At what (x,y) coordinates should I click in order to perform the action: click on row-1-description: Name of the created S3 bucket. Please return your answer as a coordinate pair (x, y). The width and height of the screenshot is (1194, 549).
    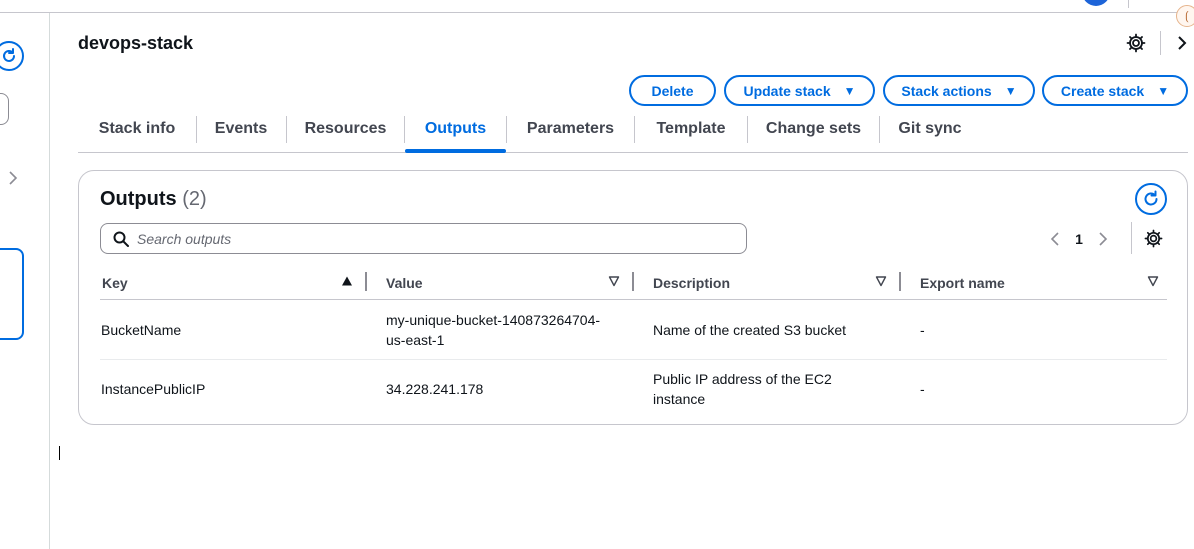
    Looking at the image, I should click on (749, 330).